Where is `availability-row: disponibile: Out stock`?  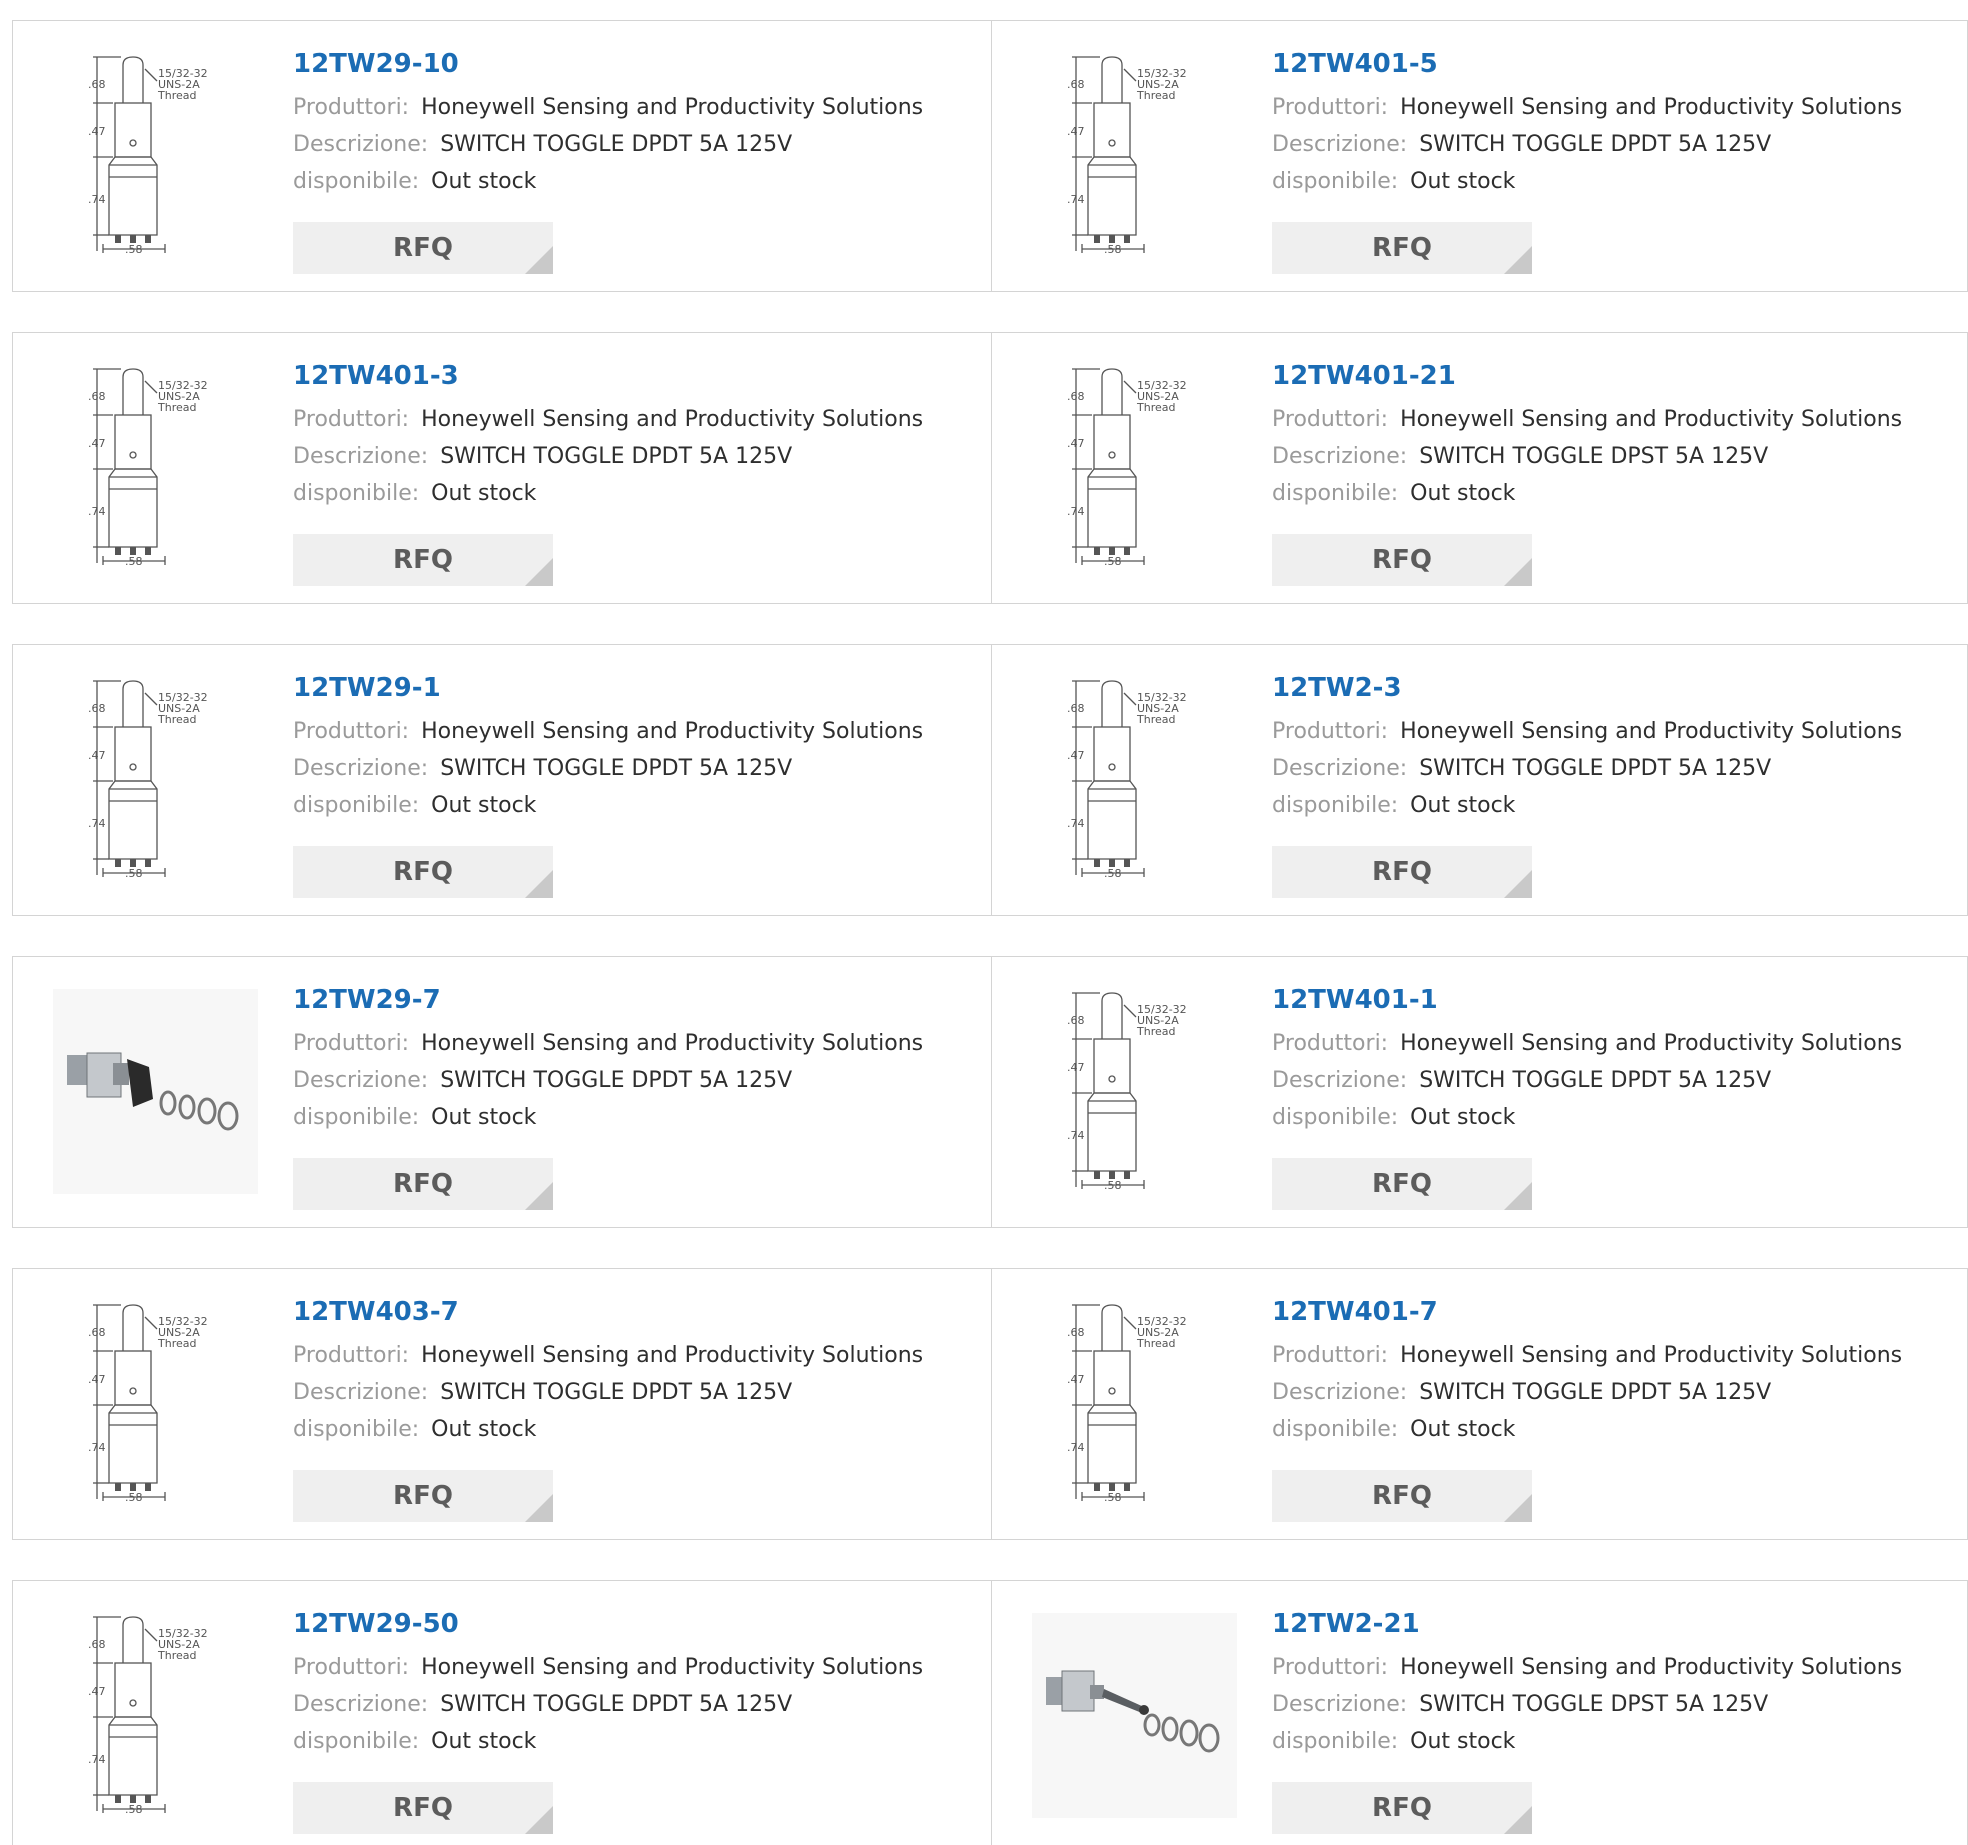 availability-row: disponibile: Out stock is located at coordinates (1587, 1429).